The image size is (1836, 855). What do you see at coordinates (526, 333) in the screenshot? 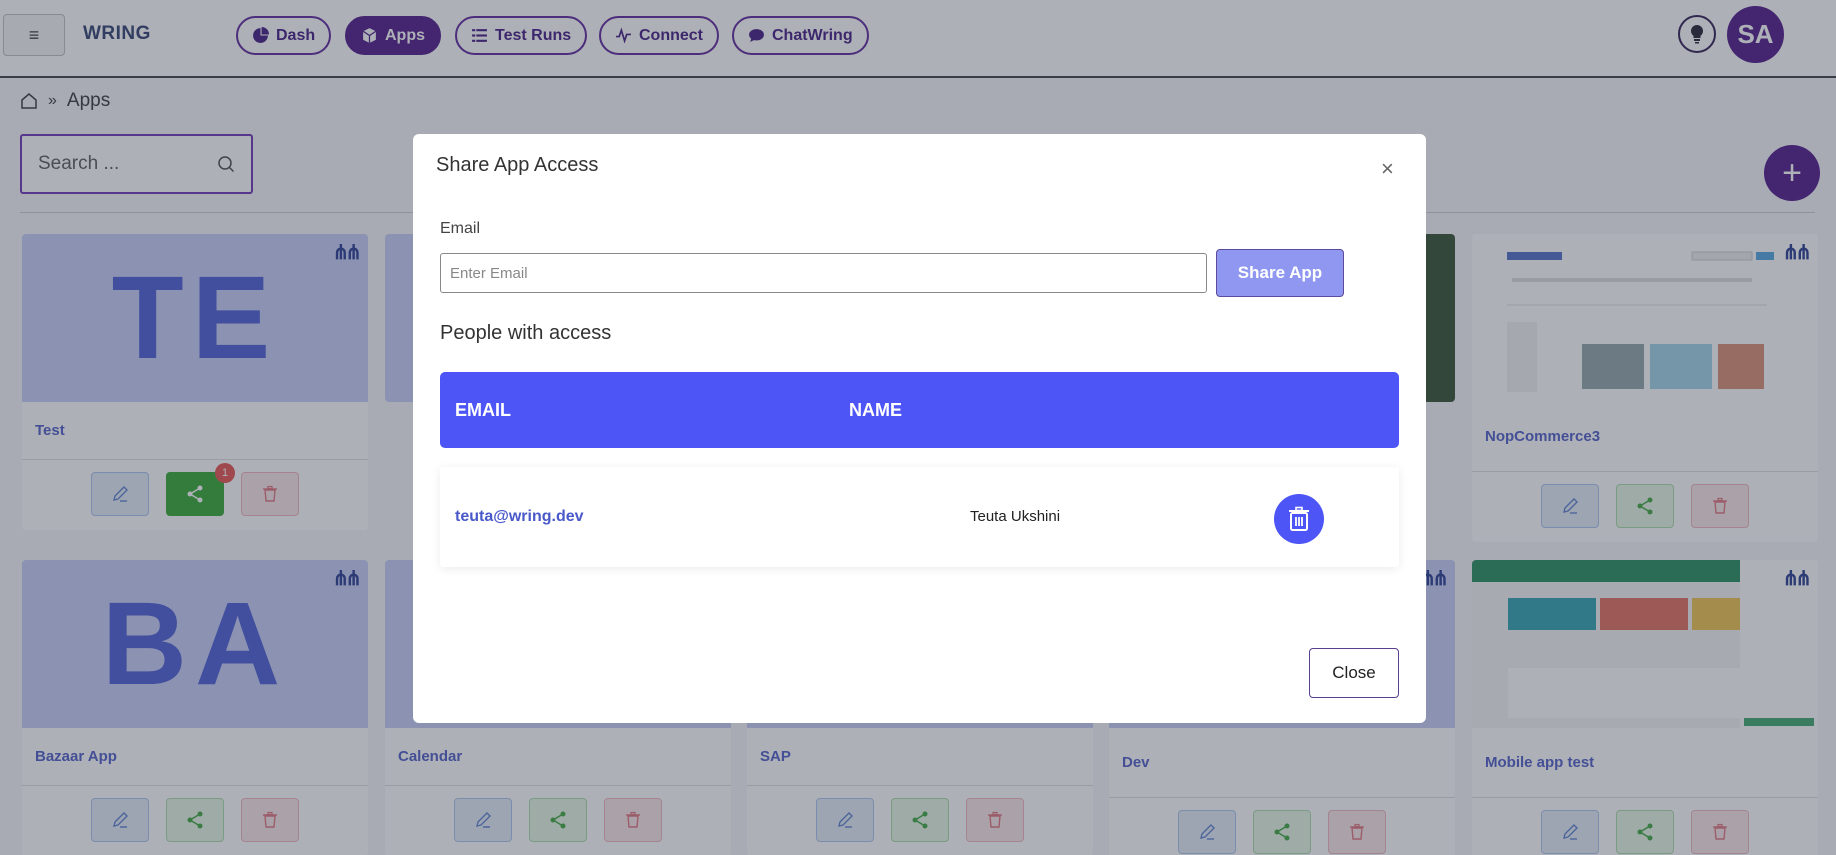
I see `people-with-access-heading: People with access` at bounding box center [526, 333].